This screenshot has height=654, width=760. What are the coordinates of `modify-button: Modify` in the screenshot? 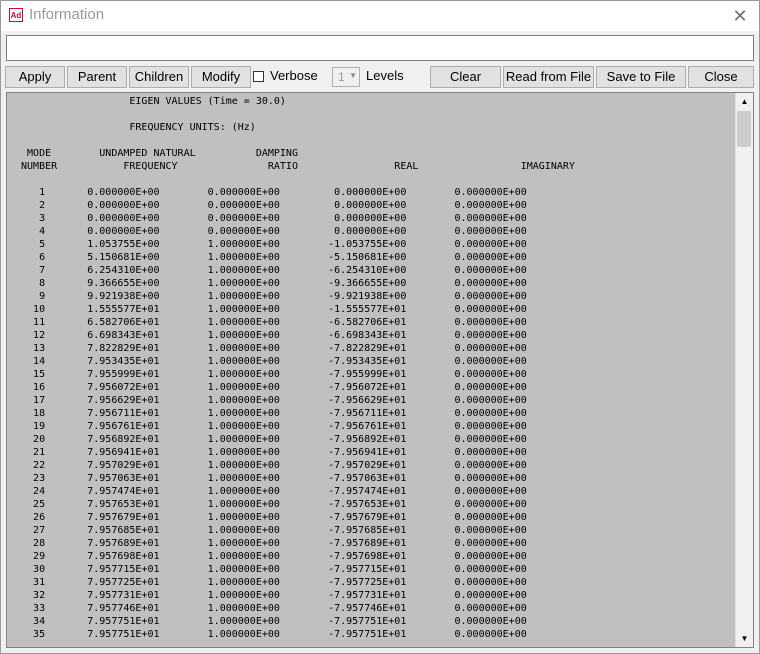 It's located at (221, 77).